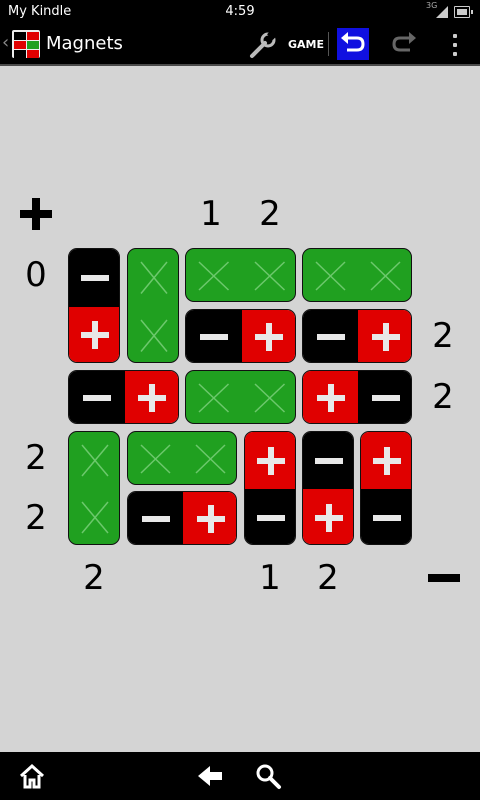  I want to click on magnets-app-icon, so click(26, 44).